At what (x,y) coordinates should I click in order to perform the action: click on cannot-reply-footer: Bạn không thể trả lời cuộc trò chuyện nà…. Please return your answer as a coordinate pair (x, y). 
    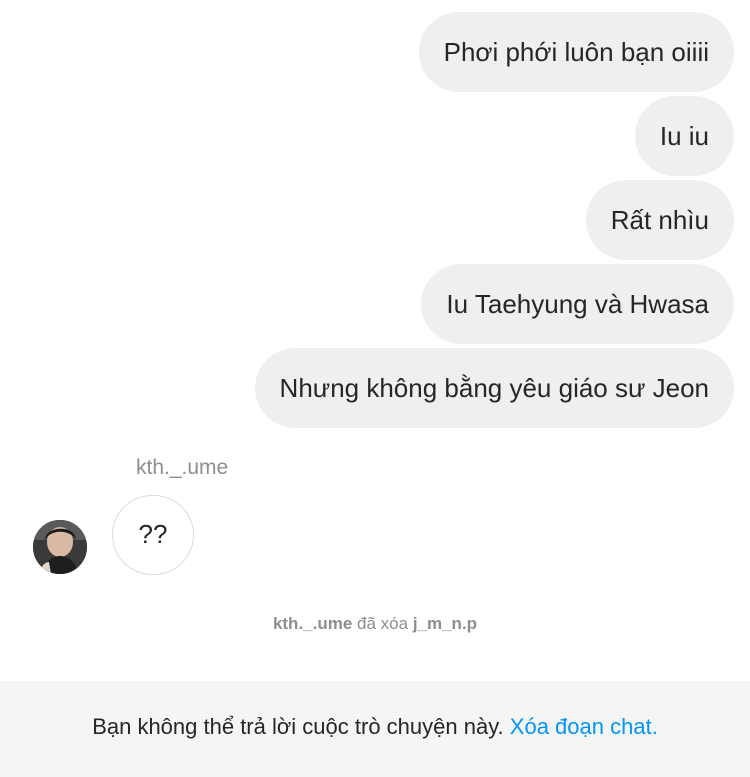
    Looking at the image, I should click on (375, 729).